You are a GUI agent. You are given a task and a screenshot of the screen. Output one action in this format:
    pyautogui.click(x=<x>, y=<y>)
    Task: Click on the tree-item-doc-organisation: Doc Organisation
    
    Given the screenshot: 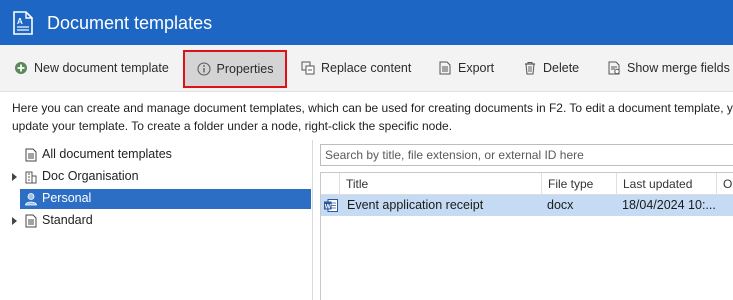 What is the action you would take?
    pyautogui.click(x=156, y=177)
    